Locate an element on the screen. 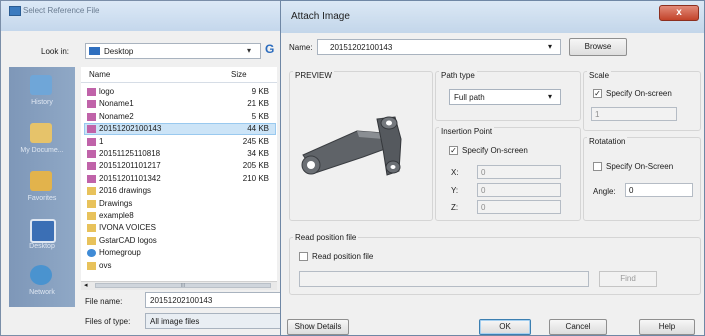 The width and height of the screenshot is (705, 336). dialog-title: Select Reference File is located at coordinates (61, 10).